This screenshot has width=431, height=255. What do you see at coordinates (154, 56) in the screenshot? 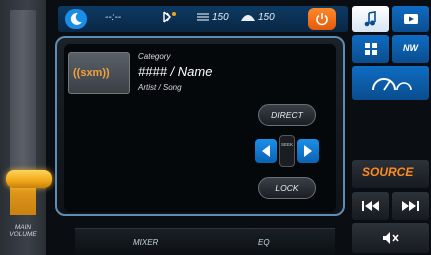
I see `category-text: Category` at bounding box center [154, 56].